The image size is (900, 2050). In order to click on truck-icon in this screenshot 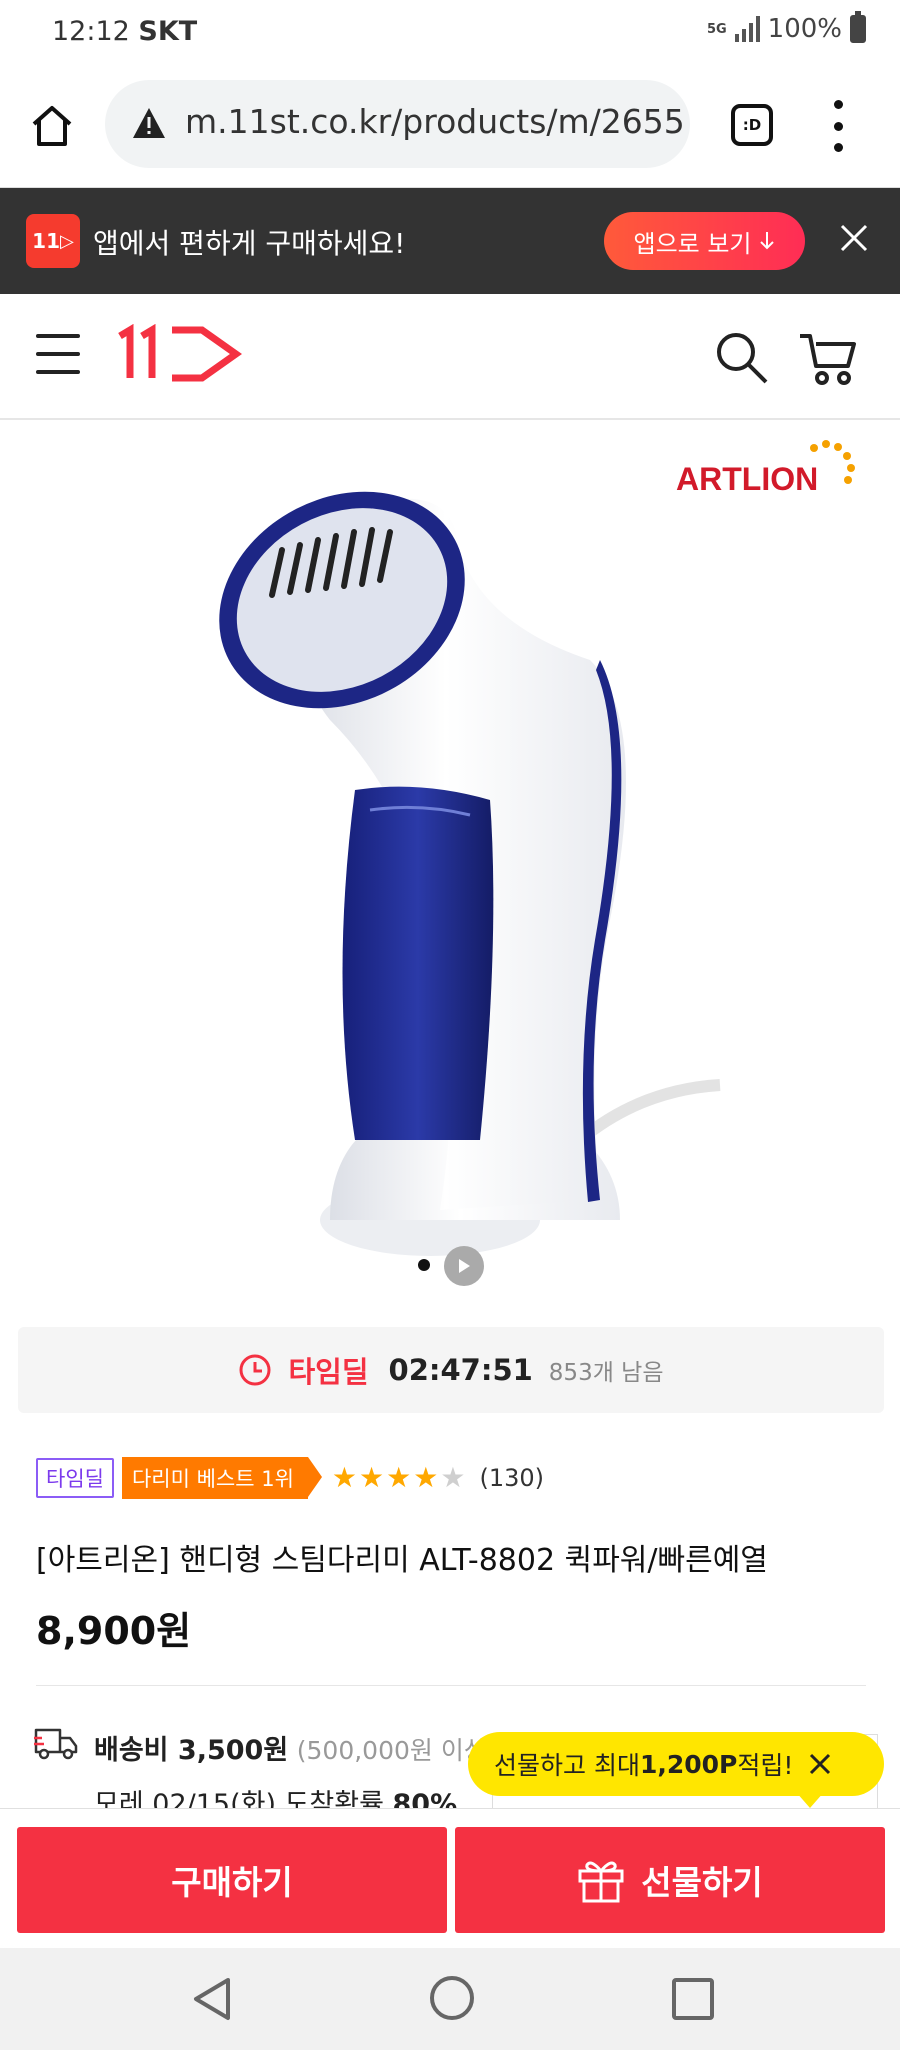, I will do `click(56, 1744)`.